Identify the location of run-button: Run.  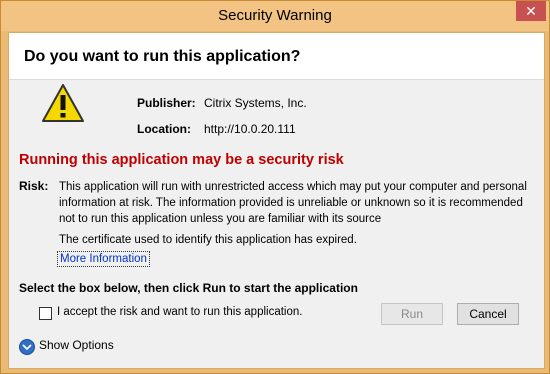
(412, 314).